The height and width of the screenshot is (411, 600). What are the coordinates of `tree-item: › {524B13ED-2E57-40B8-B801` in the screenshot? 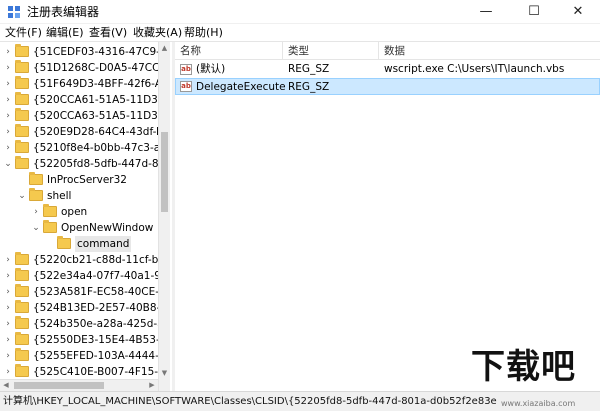 It's located at (85, 308).